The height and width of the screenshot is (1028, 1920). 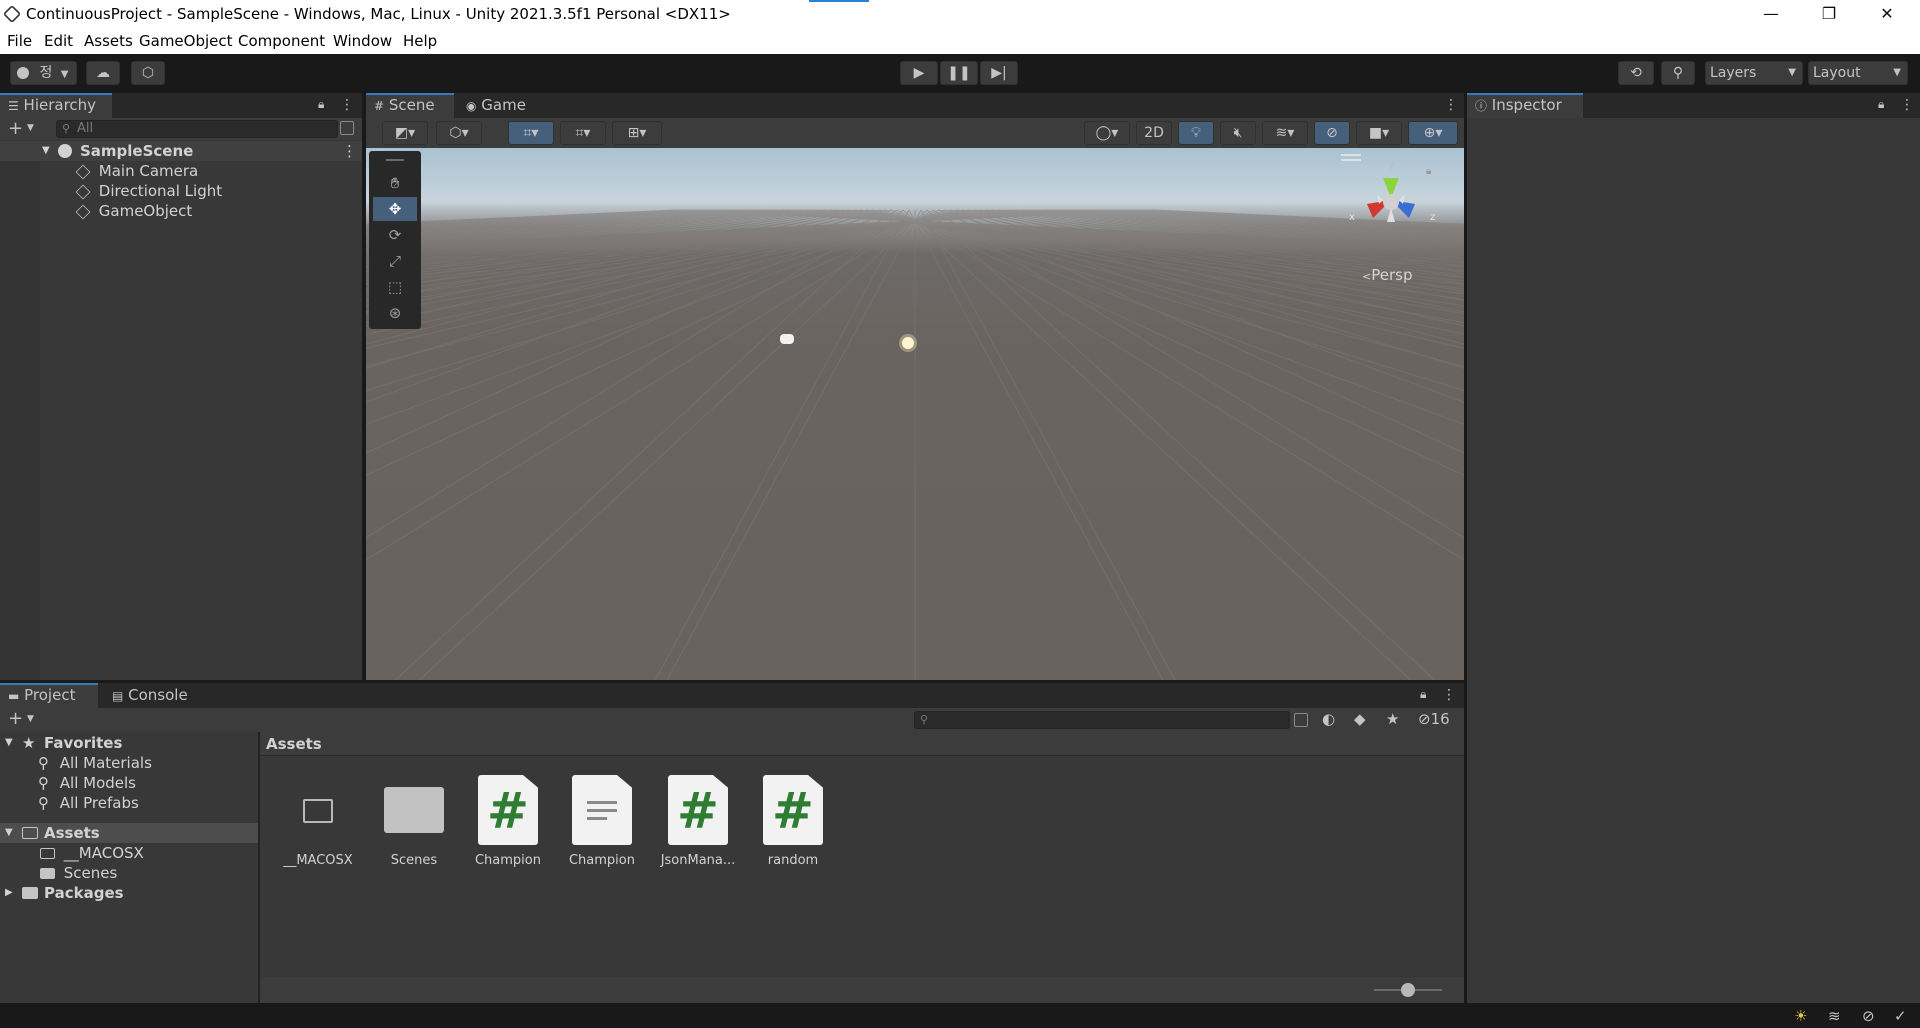 I want to click on folder-empty-icon, so click(x=318, y=811).